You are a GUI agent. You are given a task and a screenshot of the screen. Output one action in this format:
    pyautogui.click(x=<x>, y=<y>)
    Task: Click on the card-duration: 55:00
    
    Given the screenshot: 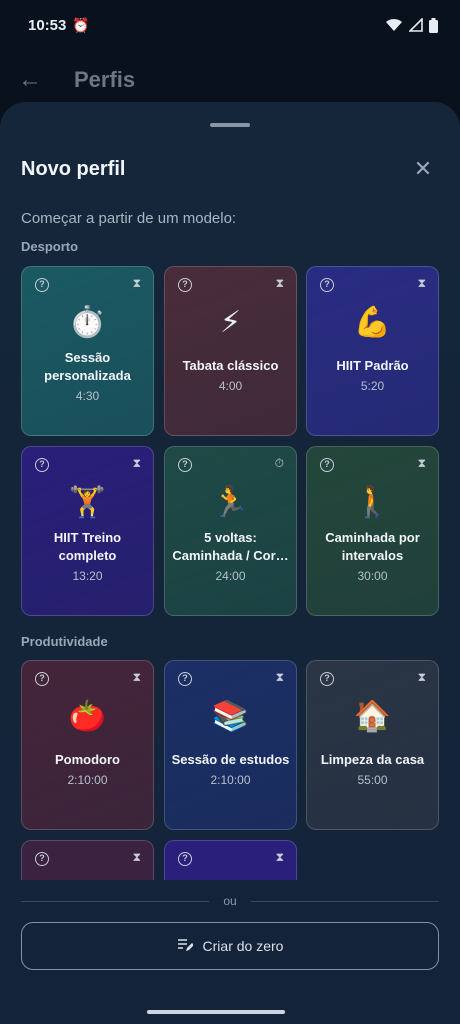 What is the action you would take?
    pyautogui.click(x=372, y=780)
    